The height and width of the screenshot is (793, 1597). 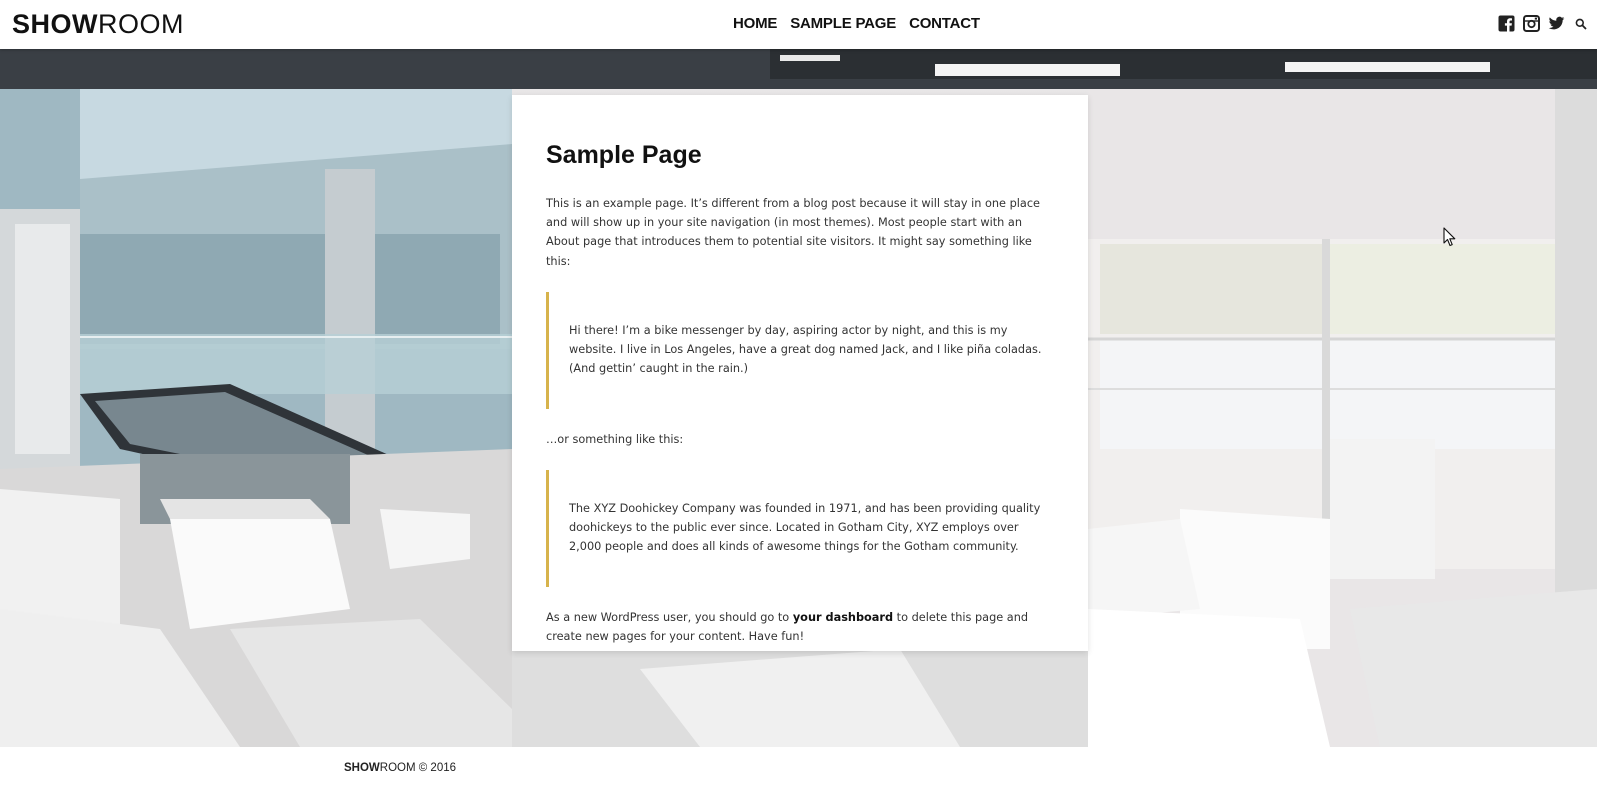 I want to click on logo-light-text: ROOM, so click(x=141, y=24).